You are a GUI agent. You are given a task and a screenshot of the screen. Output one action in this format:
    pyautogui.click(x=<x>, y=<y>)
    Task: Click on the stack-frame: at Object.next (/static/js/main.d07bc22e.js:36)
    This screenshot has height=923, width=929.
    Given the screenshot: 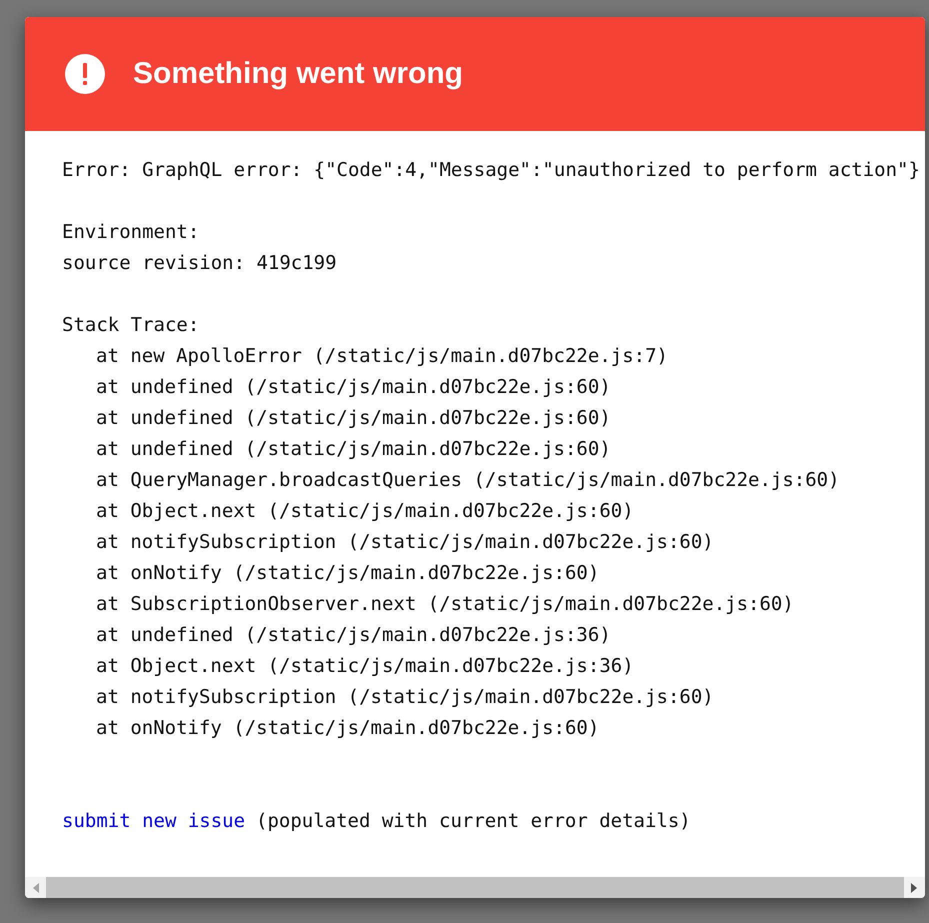 What is the action you would take?
    pyautogui.click(x=365, y=666)
    